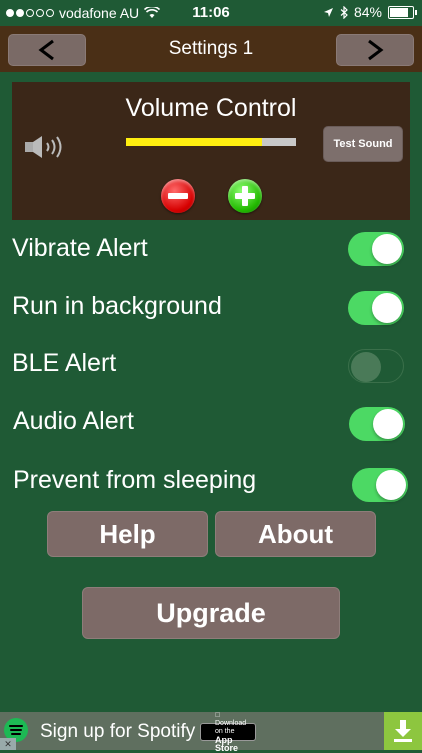 This screenshot has width=422, height=753. Describe the element at coordinates (211, 108) in the screenshot. I see `volume-title: Volume Control` at that location.